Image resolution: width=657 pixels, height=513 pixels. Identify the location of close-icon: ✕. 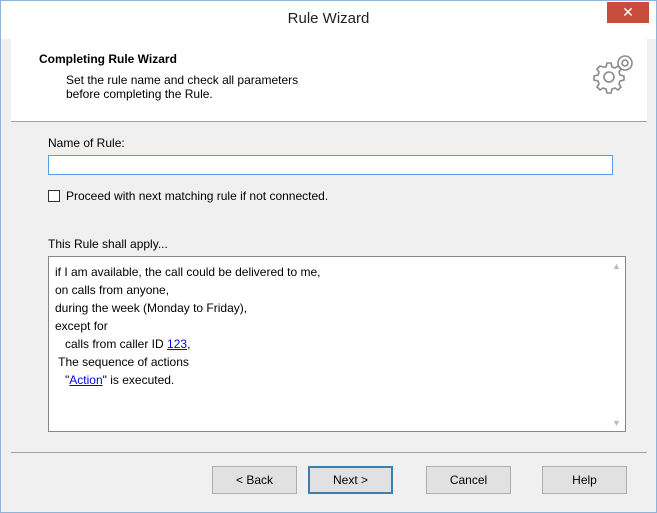
(628, 12).